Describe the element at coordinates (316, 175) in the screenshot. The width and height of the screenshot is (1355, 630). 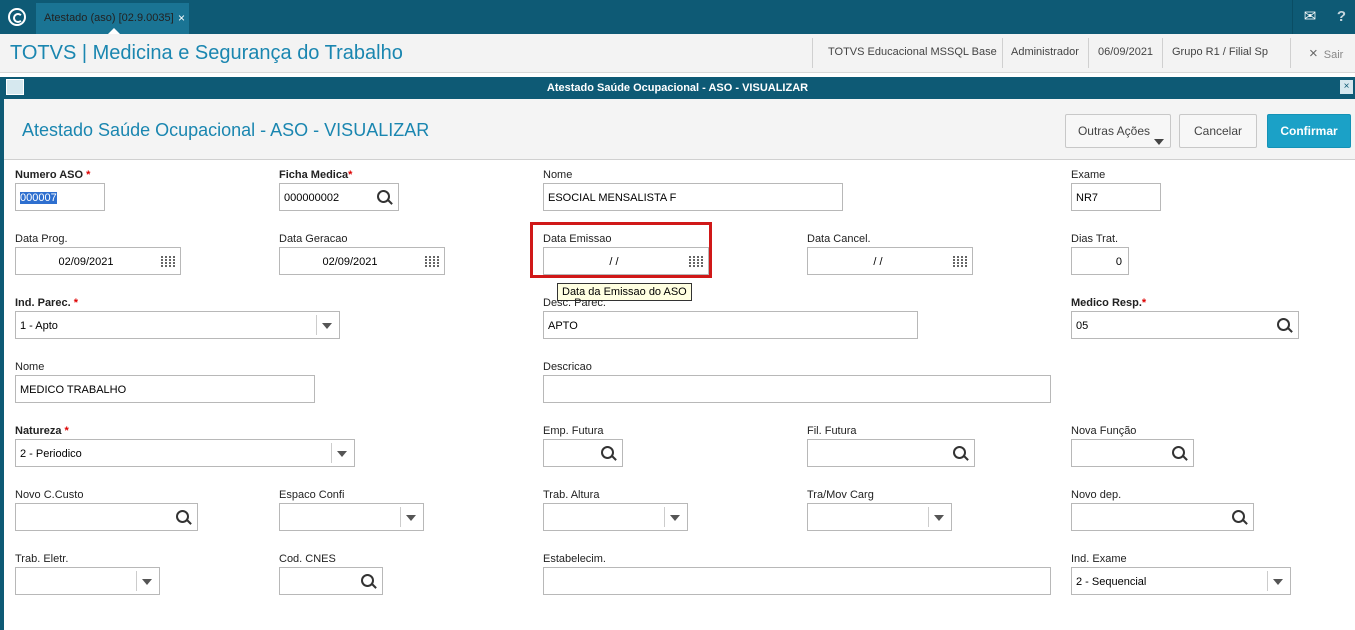
I see `ficha-medica-label: Ficha Medica*` at that location.